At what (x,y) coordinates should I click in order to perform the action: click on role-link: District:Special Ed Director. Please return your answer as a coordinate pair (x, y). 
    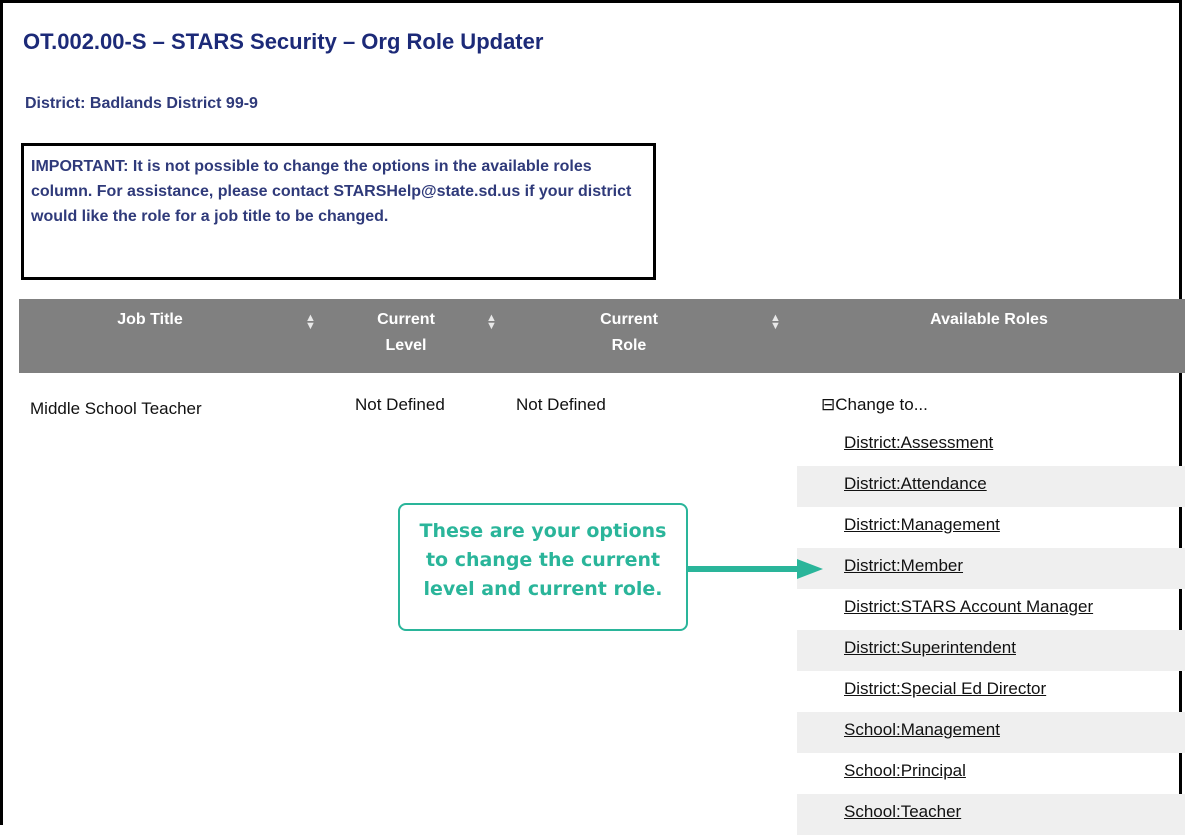
    Looking at the image, I should click on (945, 689).